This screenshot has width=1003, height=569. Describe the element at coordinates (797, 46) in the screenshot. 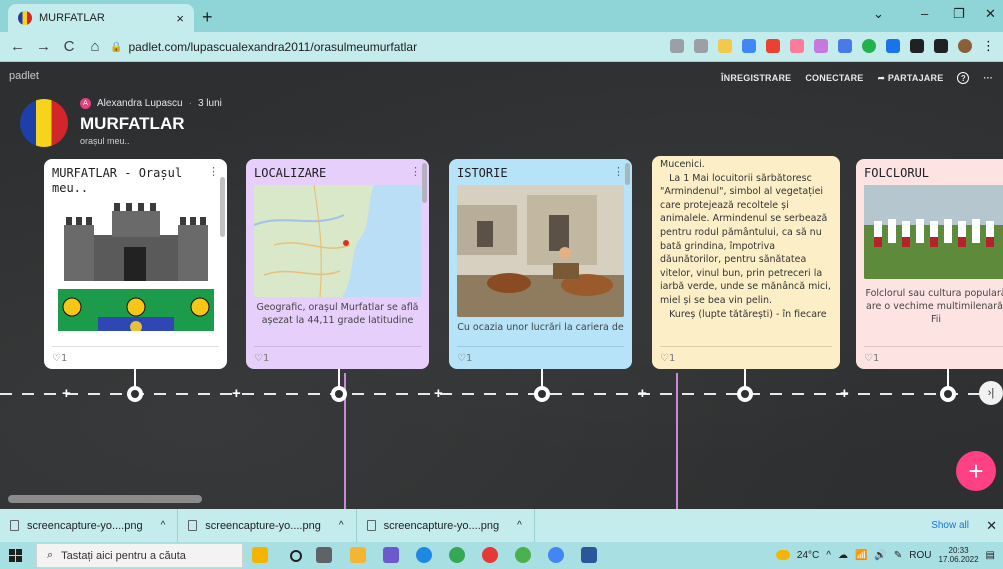

I see `pink-extension-icon` at that location.